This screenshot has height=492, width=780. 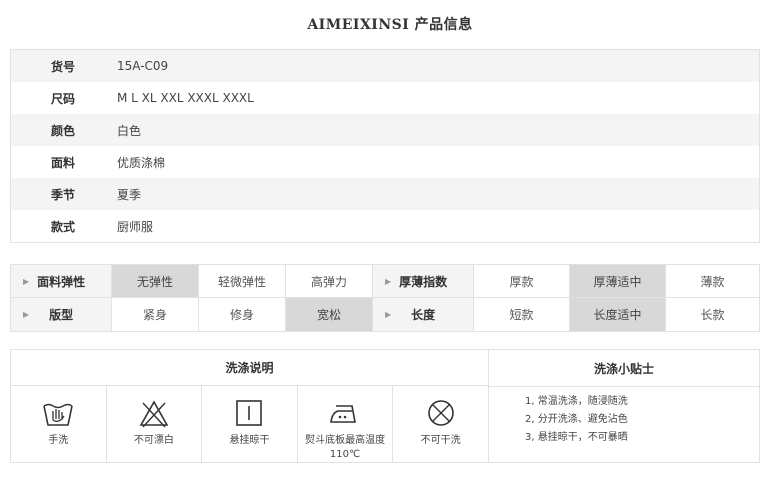 What do you see at coordinates (576, 401) in the screenshot?
I see `tip-line: 1, 常温洗涤，随浸随洗` at bounding box center [576, 401].